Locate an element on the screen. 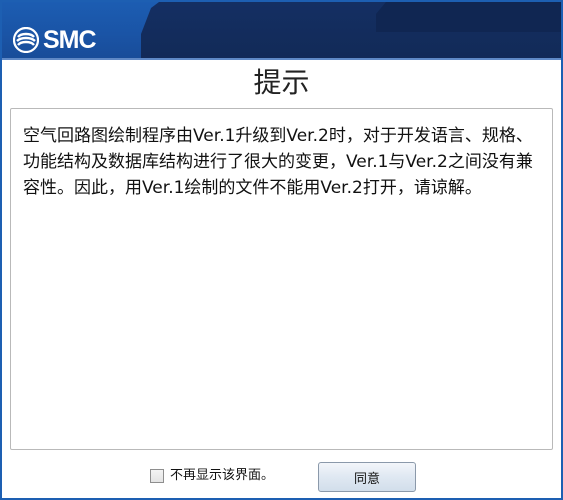 The image size is (563, 500). dont-show-again-checkbox is located at coordinates (157, 476).